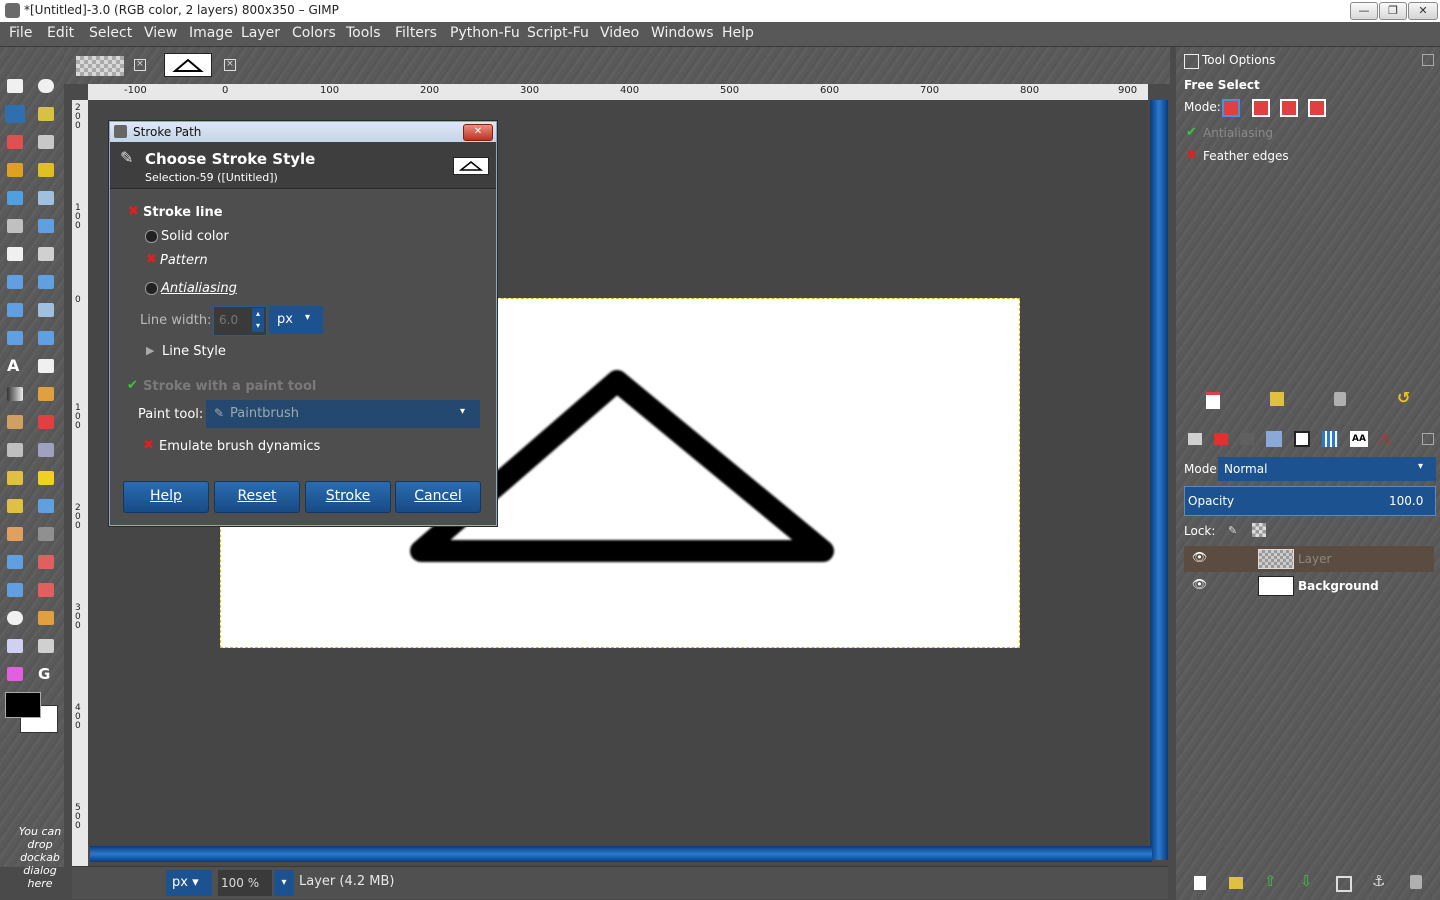 The width and height of the screenshot is (1440, 900). Describe the element at coordinates (245, 883) in the screenshot. I see `zoom-field: 100 %` at that location.